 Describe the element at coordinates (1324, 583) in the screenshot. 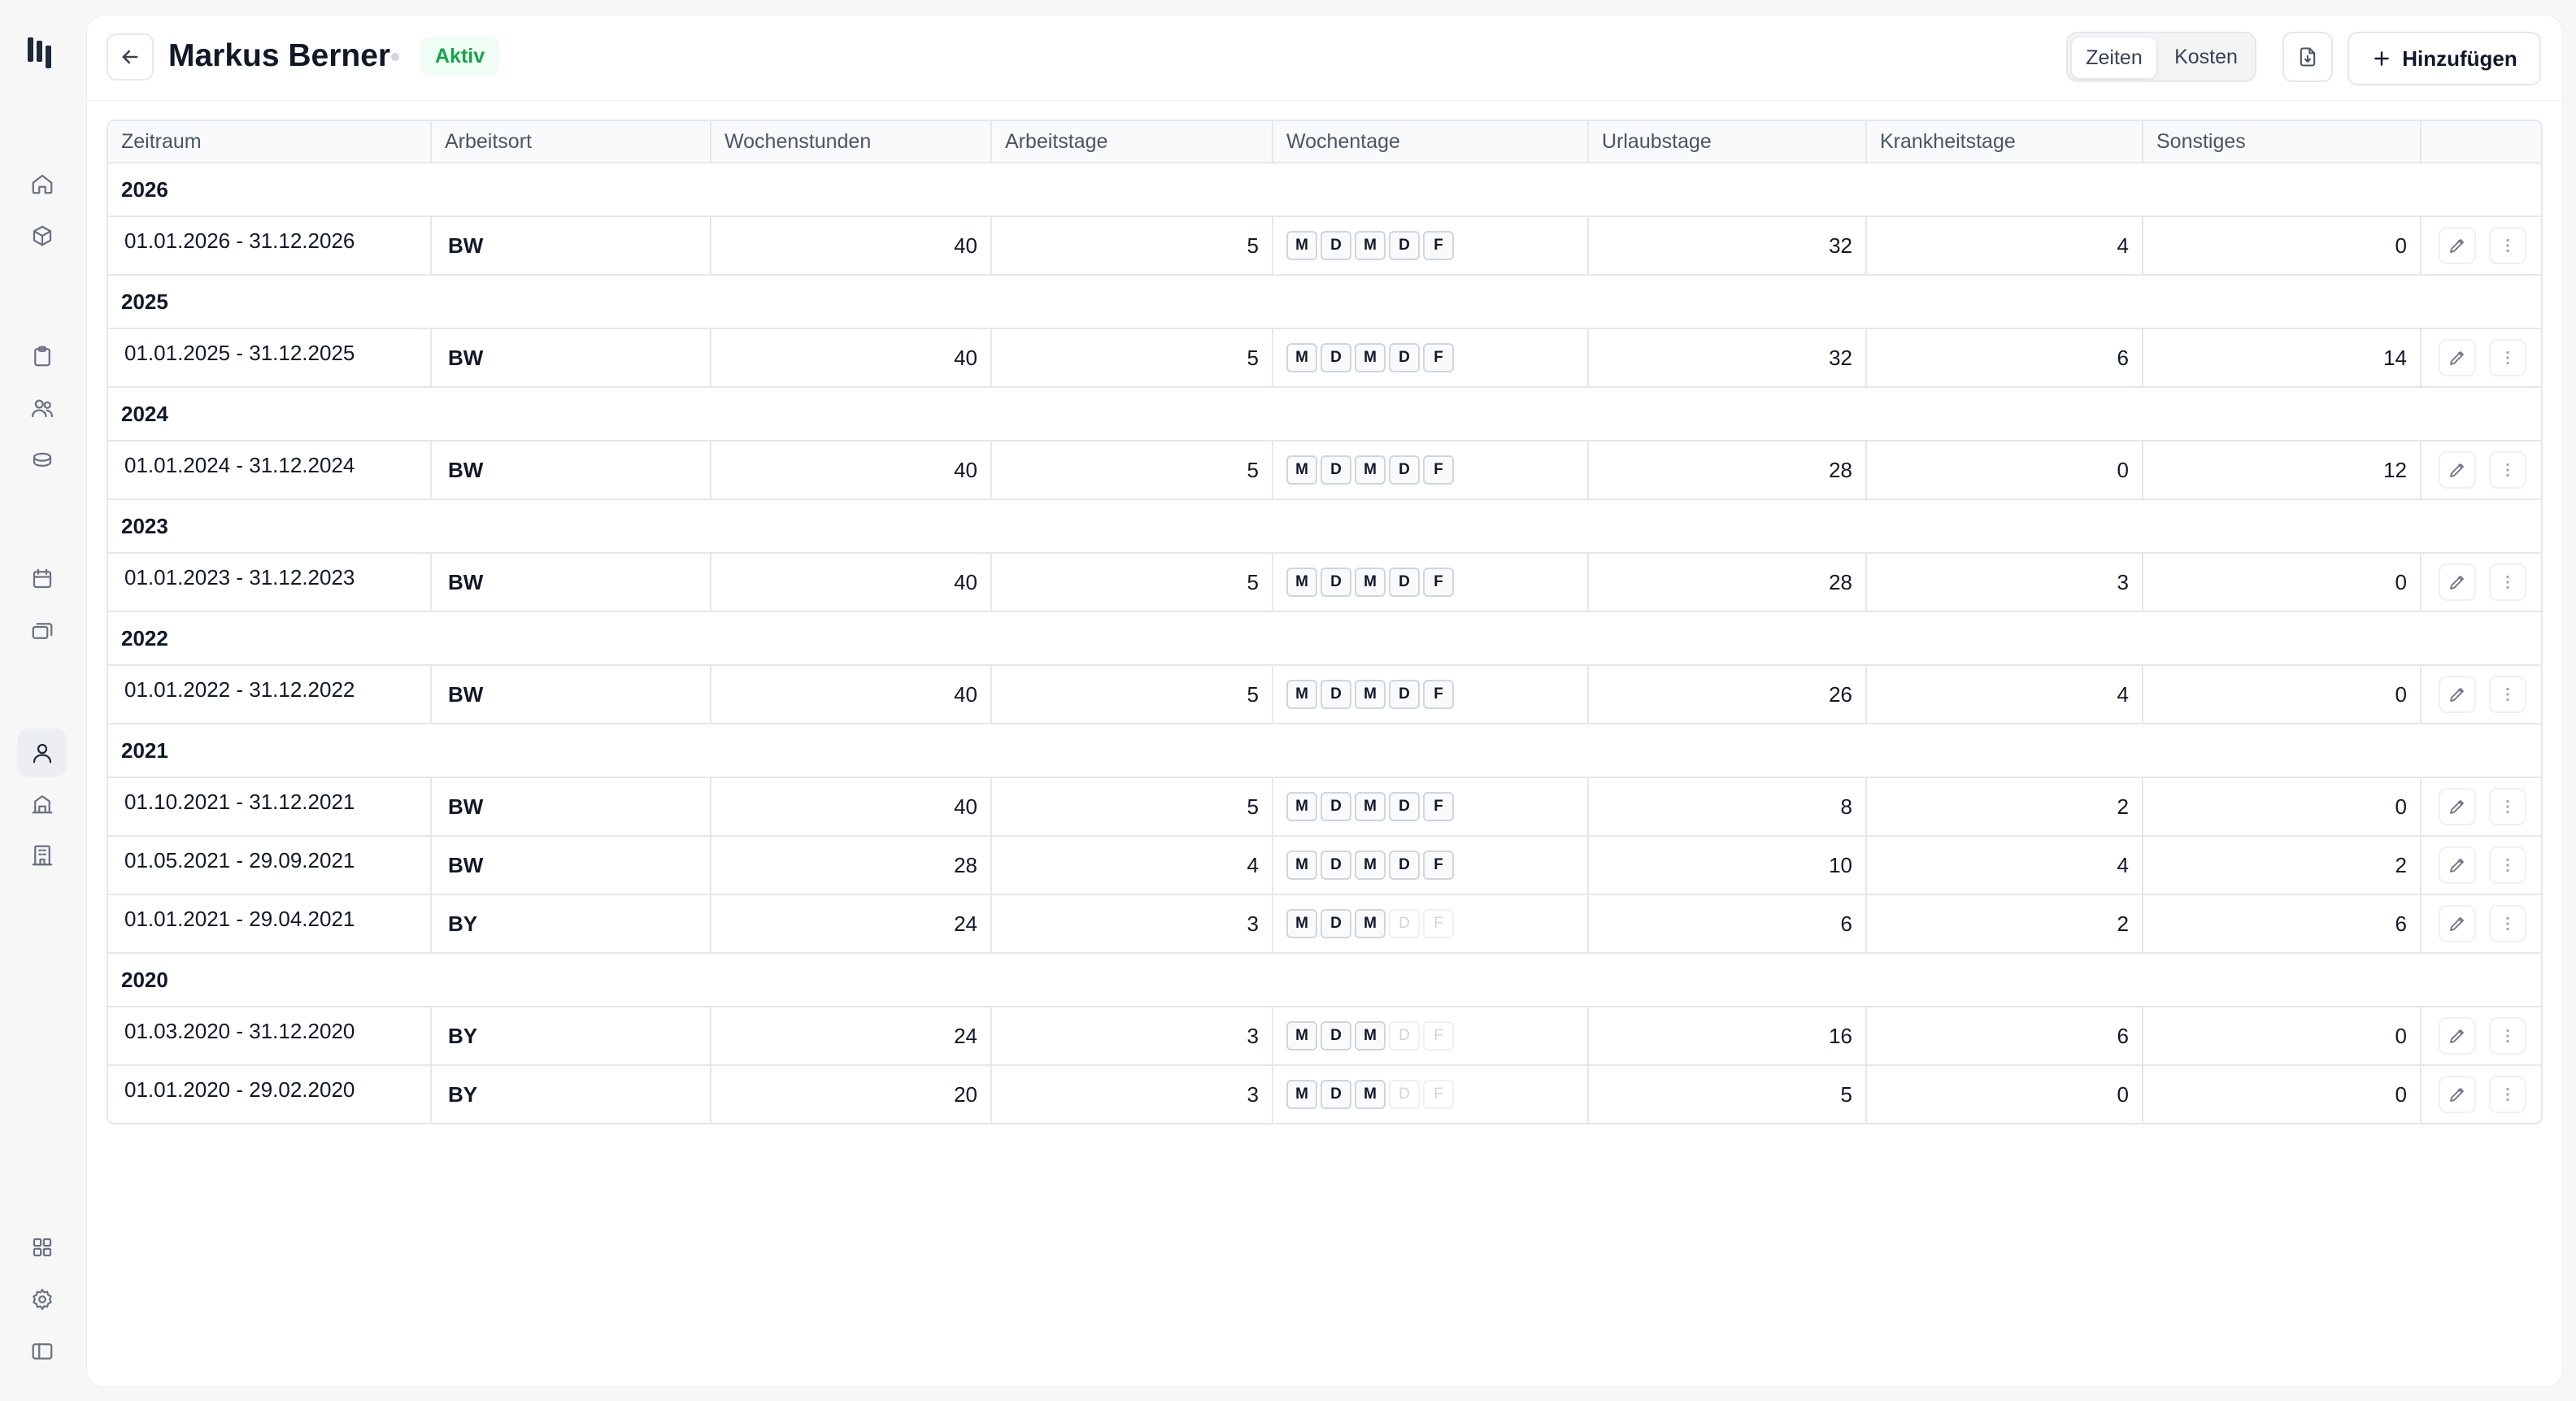

I see `table-row: 01.01.2023 - 31.12.2023 BW 40 5 M D M D F 28 3 0` at that location.